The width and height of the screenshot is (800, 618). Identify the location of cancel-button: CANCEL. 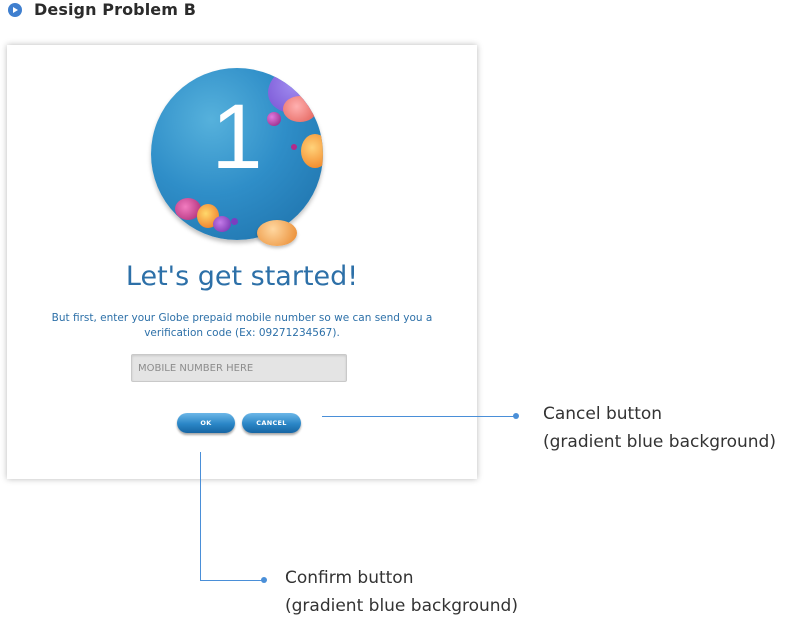
(271, 423).